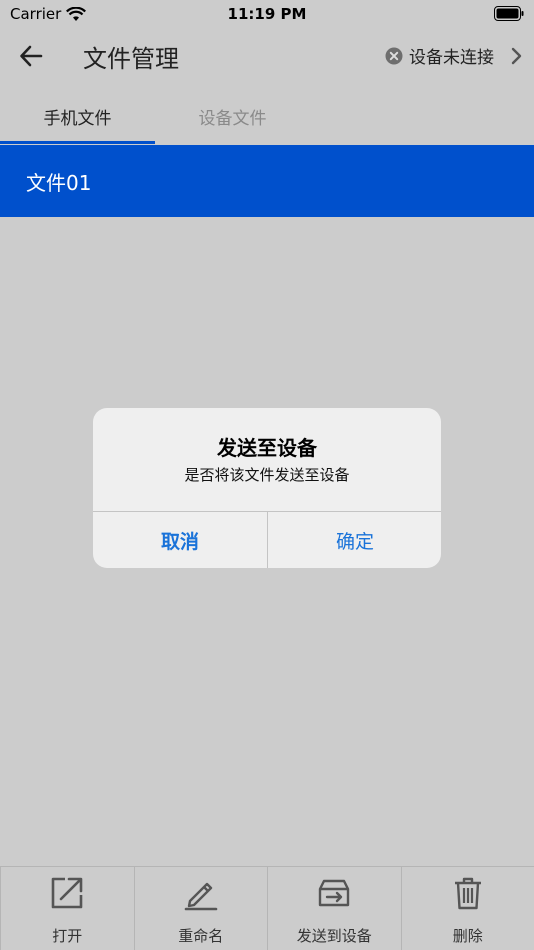 Image resolution: width=534 pixels, height=950 pixels. I want to click on back-button, so click(31, 56).